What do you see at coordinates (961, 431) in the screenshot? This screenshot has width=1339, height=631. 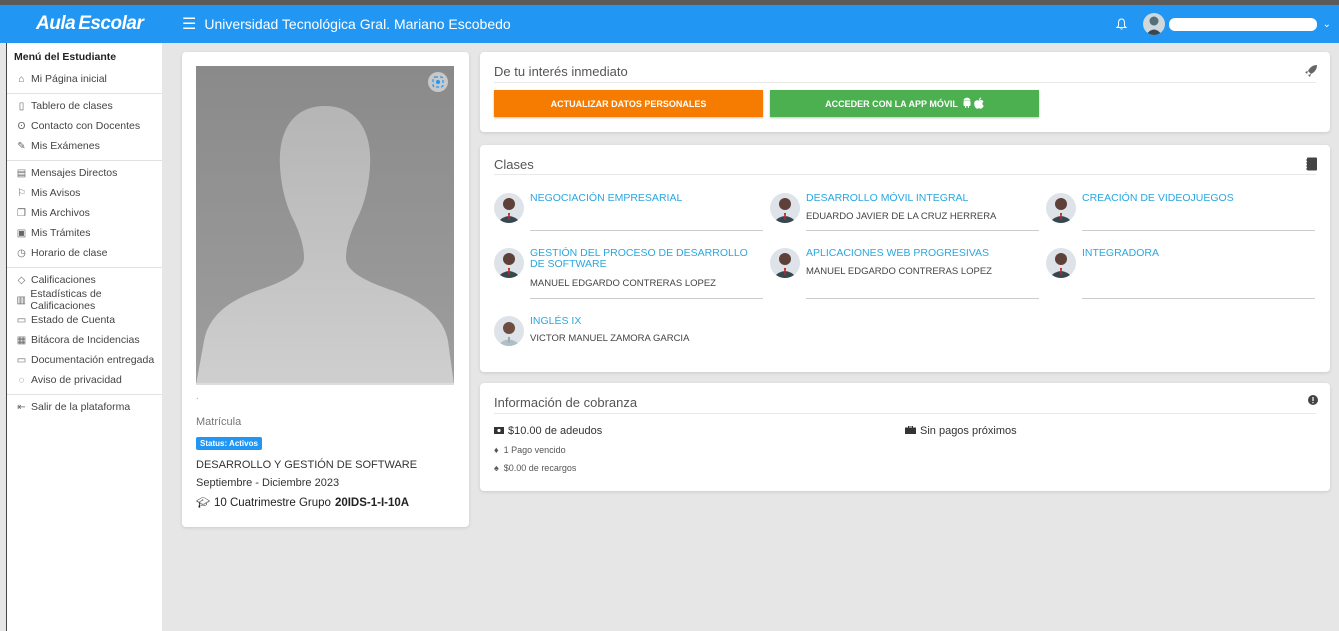 I see `upcoming-line: Sin pagos próximos` at bounding box center [961, 431].